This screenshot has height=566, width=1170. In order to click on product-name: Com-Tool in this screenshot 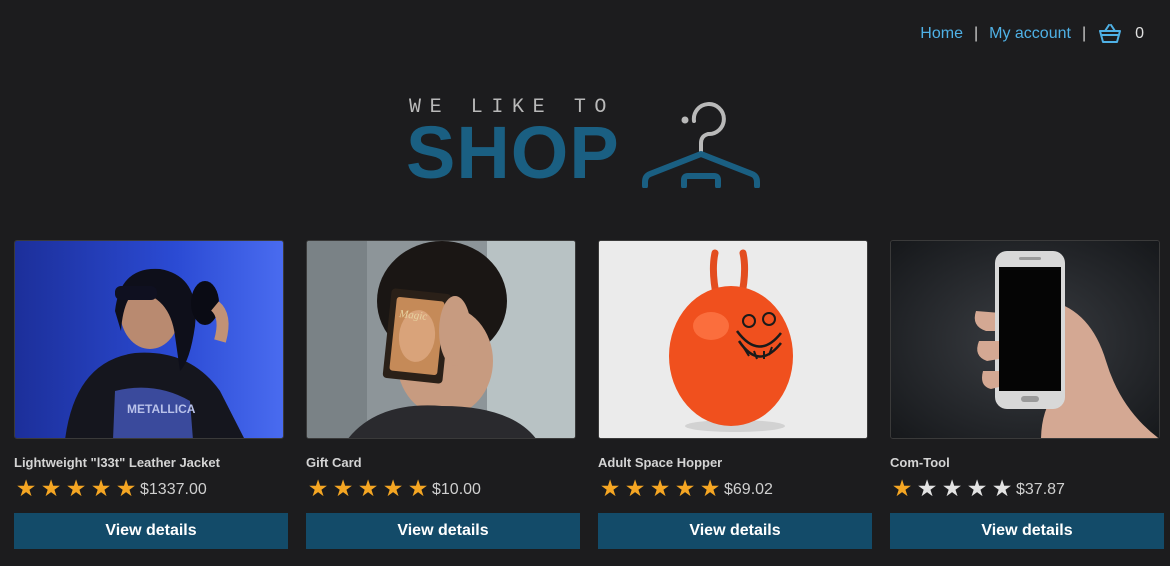, I will do `click(1027, 462)`.